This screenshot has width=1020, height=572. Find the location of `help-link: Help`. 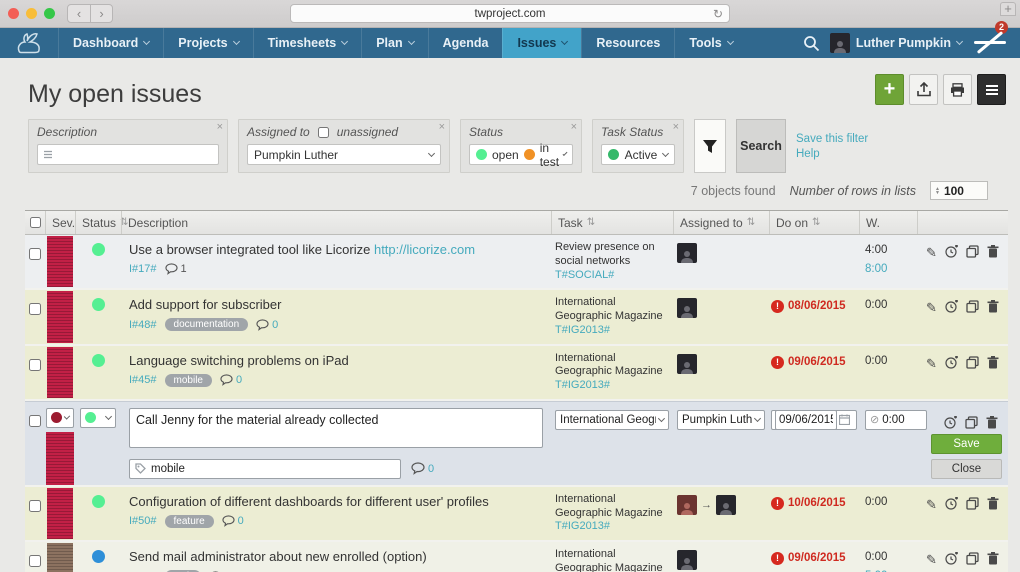

help-link: Help is located at coordinates (832, 154).